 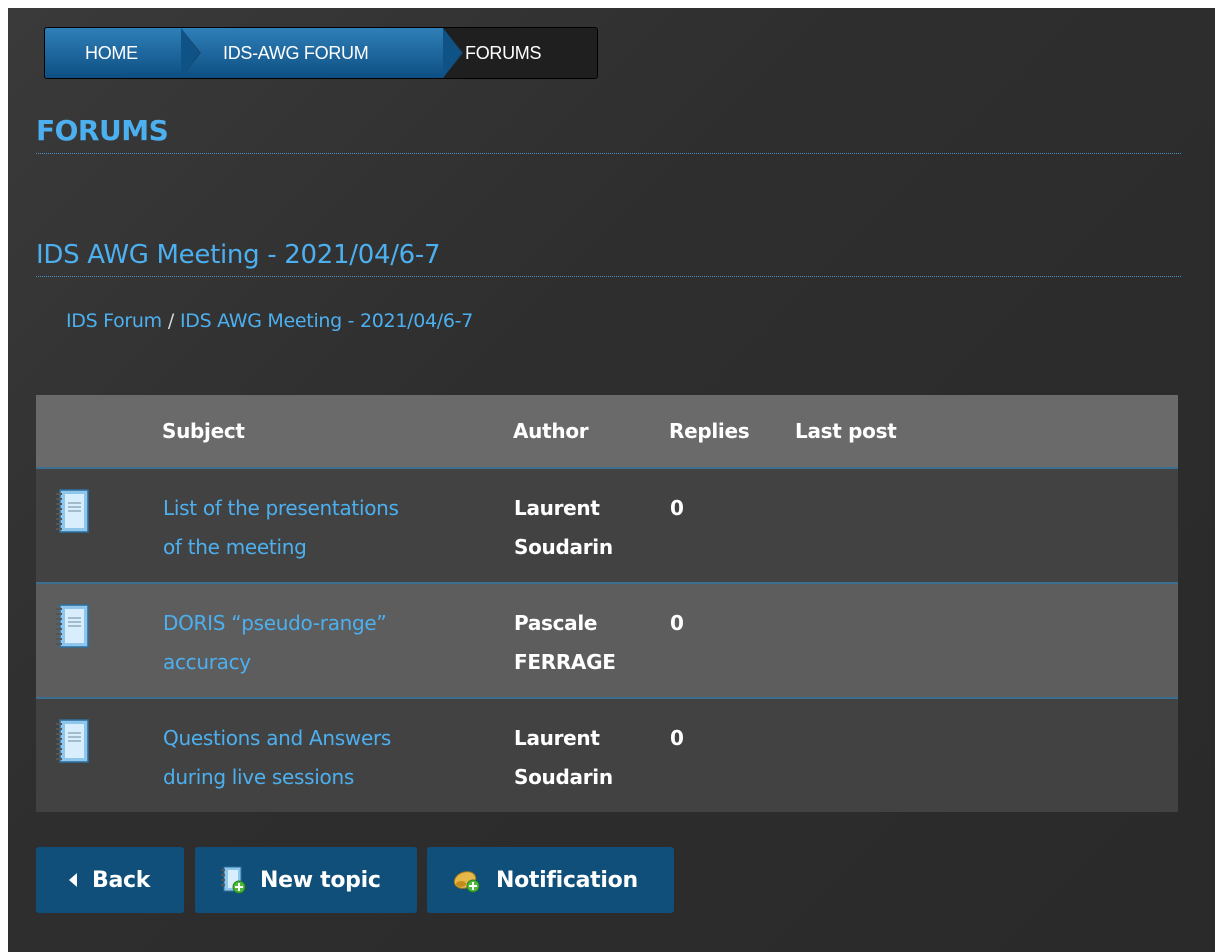 What do you see at coordinates (986, 432) in the screenshot?
I see `header-last-post: Last post` at bounding box center [986, 432].